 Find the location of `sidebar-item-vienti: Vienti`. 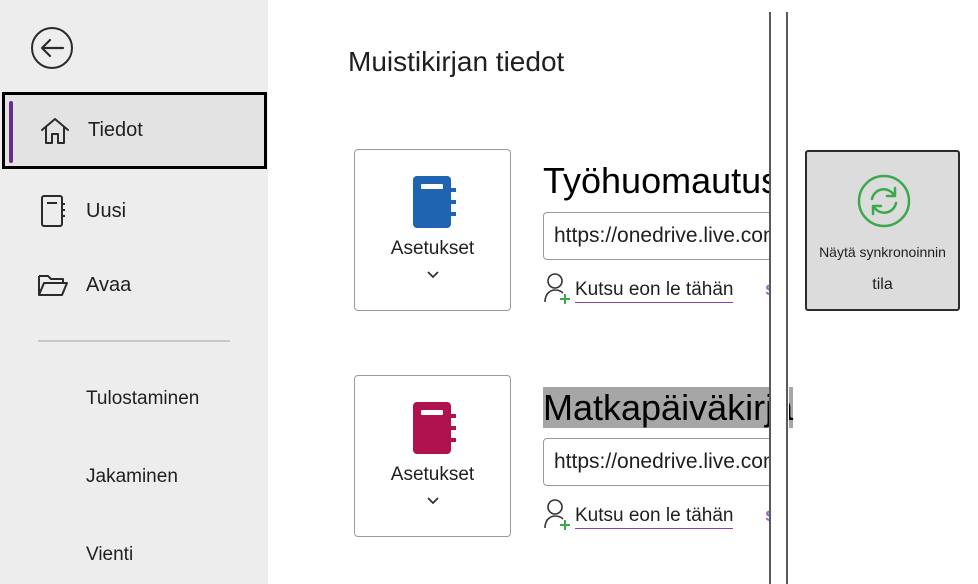

sidebar-item-vienti: Vienti is located at coordinates (109, 555).